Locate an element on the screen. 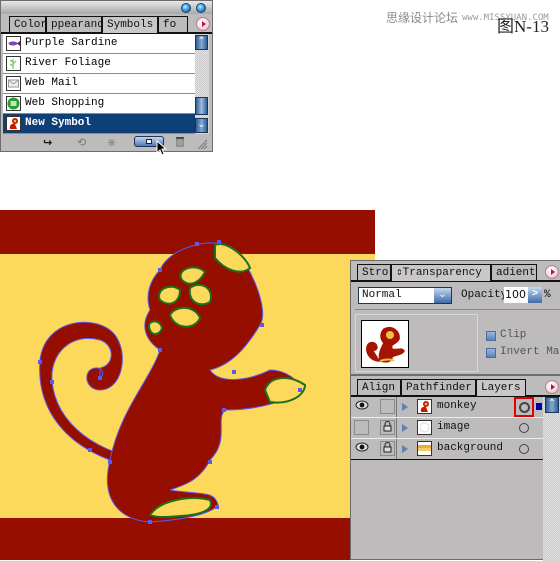 The width and height of the screenshot is (560, 561). layer-thumbnail-background is located at coordinates (424, 448).